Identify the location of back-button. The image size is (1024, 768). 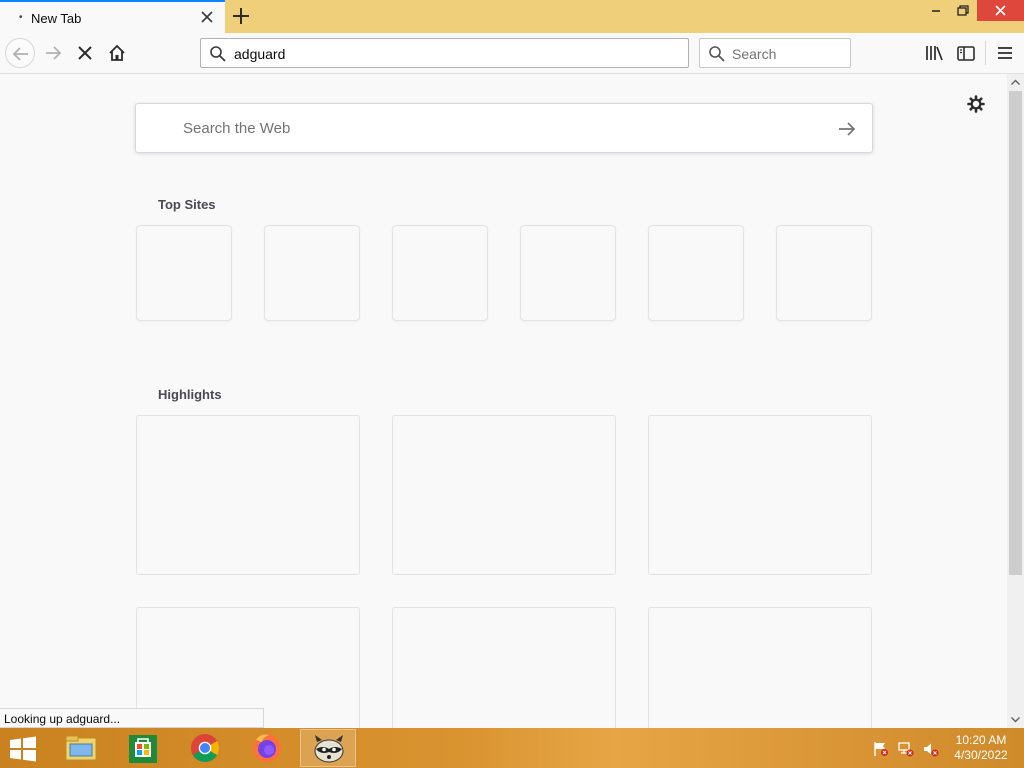
(20, 53).